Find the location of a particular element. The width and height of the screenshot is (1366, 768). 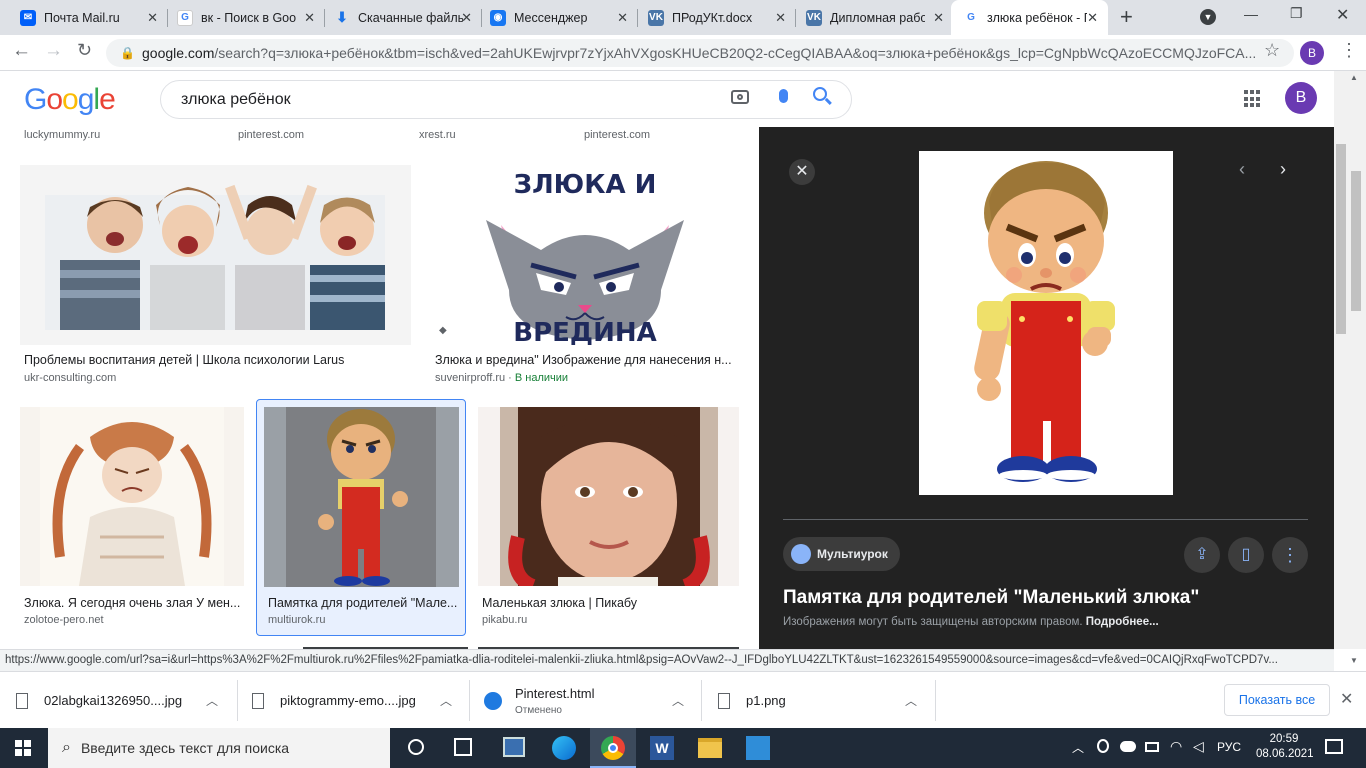

tab-product-docx: VK ПРодУКт.docx ✕ is located at coordinates (716, 17).